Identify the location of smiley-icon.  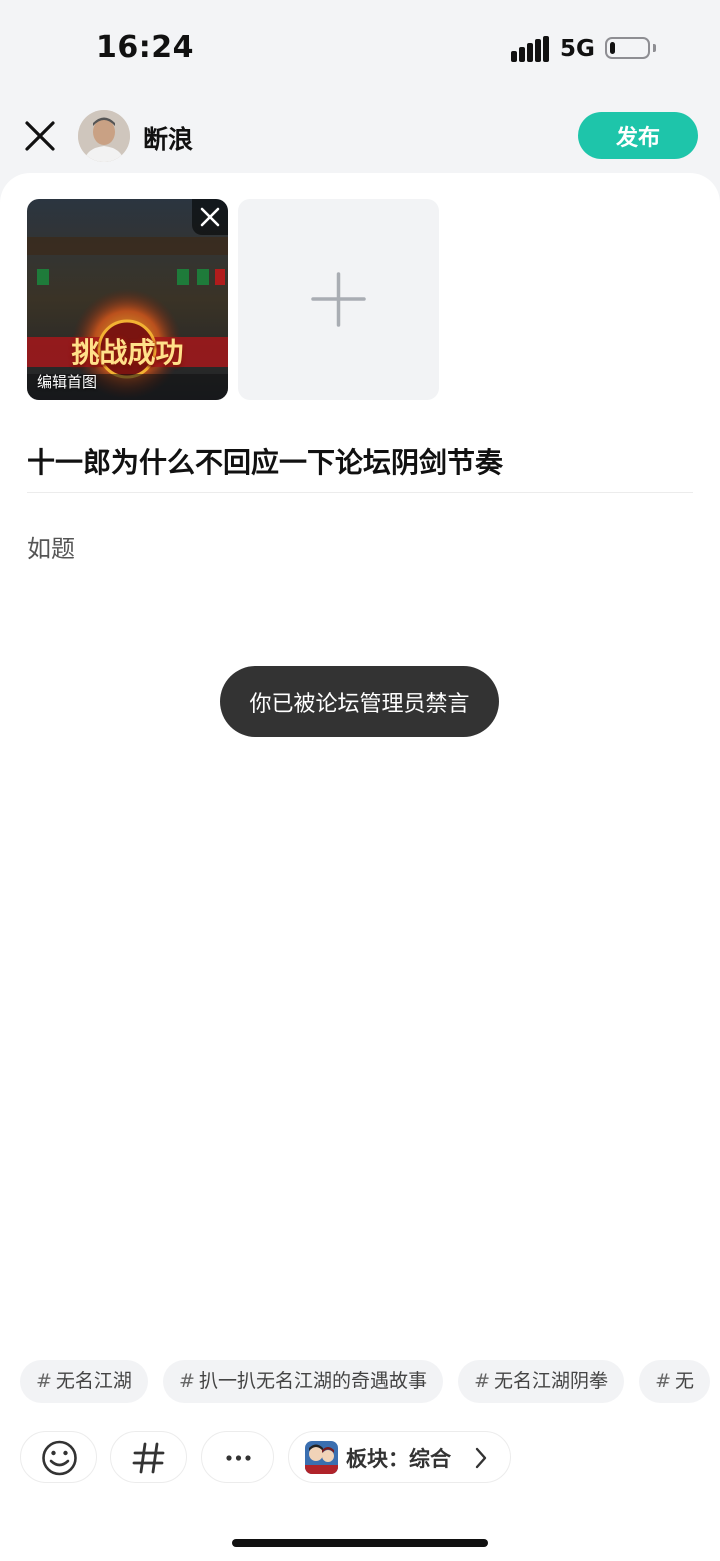
(59, 1458).